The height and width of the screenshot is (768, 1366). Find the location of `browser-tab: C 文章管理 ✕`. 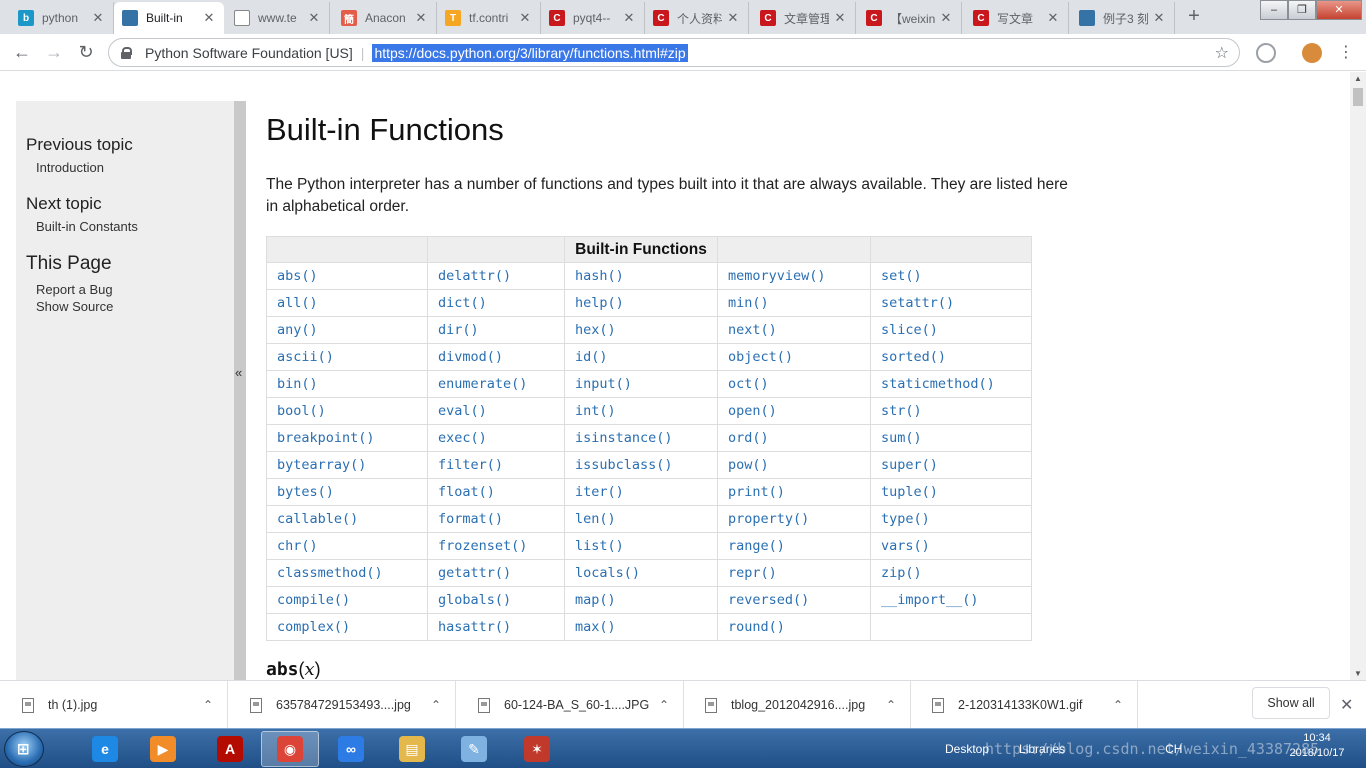

browser-tab: C 文章管理 ✕ is located at coordinates (804, 18).